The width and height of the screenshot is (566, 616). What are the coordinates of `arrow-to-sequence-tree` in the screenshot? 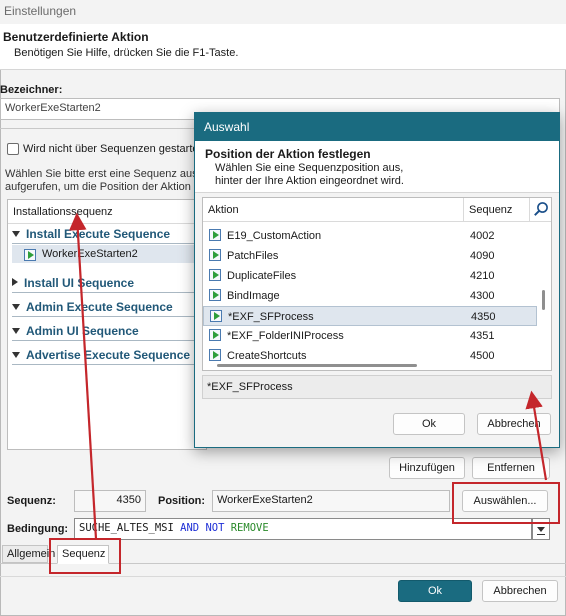 It's located at (83, 376).